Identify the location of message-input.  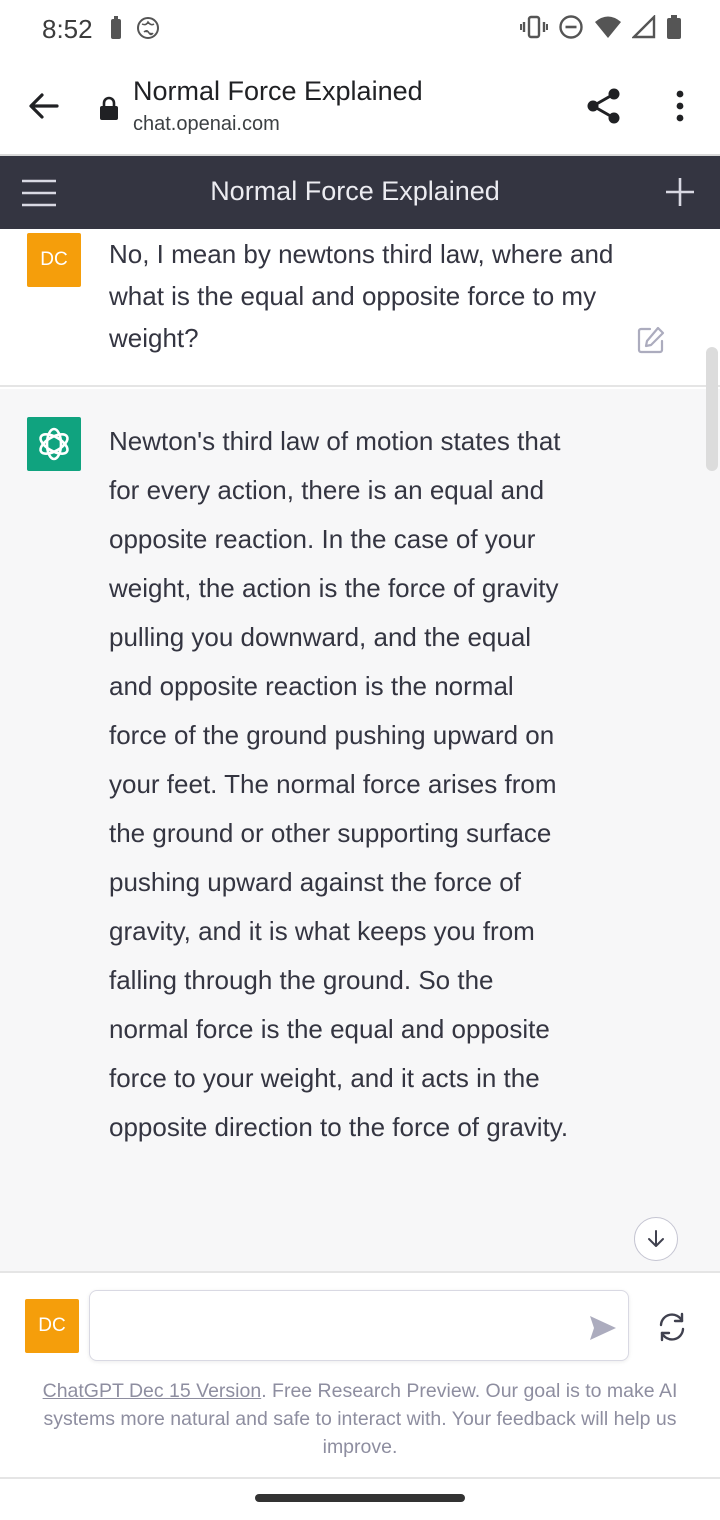
(334, 1326).